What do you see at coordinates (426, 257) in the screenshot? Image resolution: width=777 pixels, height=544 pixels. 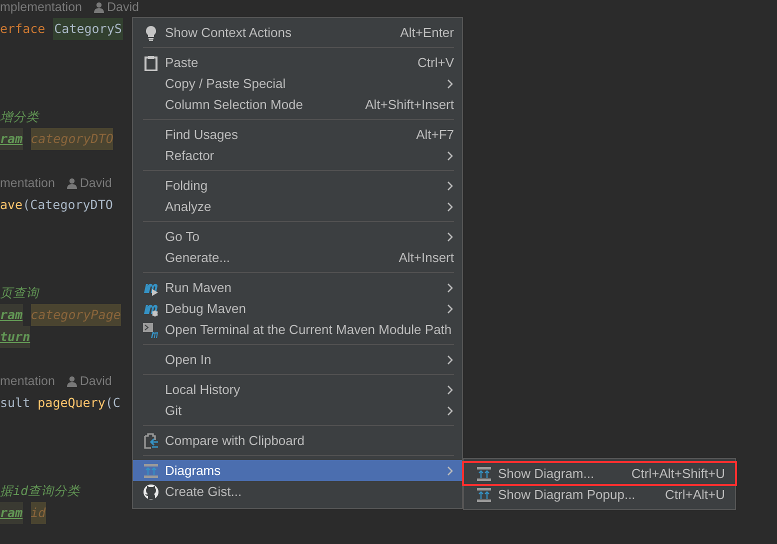 I see `shortcut-label: Alt+Insert` at bounding box center [426, 257].